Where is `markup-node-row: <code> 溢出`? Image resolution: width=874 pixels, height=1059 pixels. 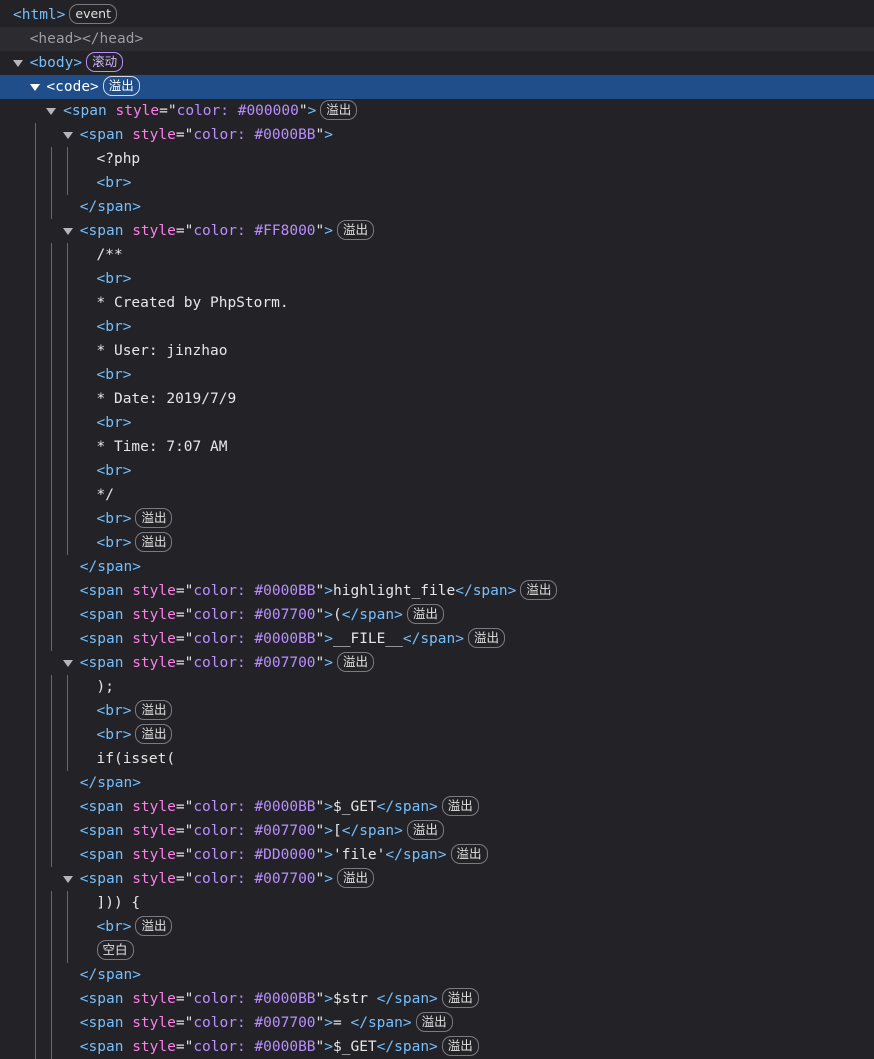
markup-node-row: <code> 溢出 is located at coordinates (437, 87).